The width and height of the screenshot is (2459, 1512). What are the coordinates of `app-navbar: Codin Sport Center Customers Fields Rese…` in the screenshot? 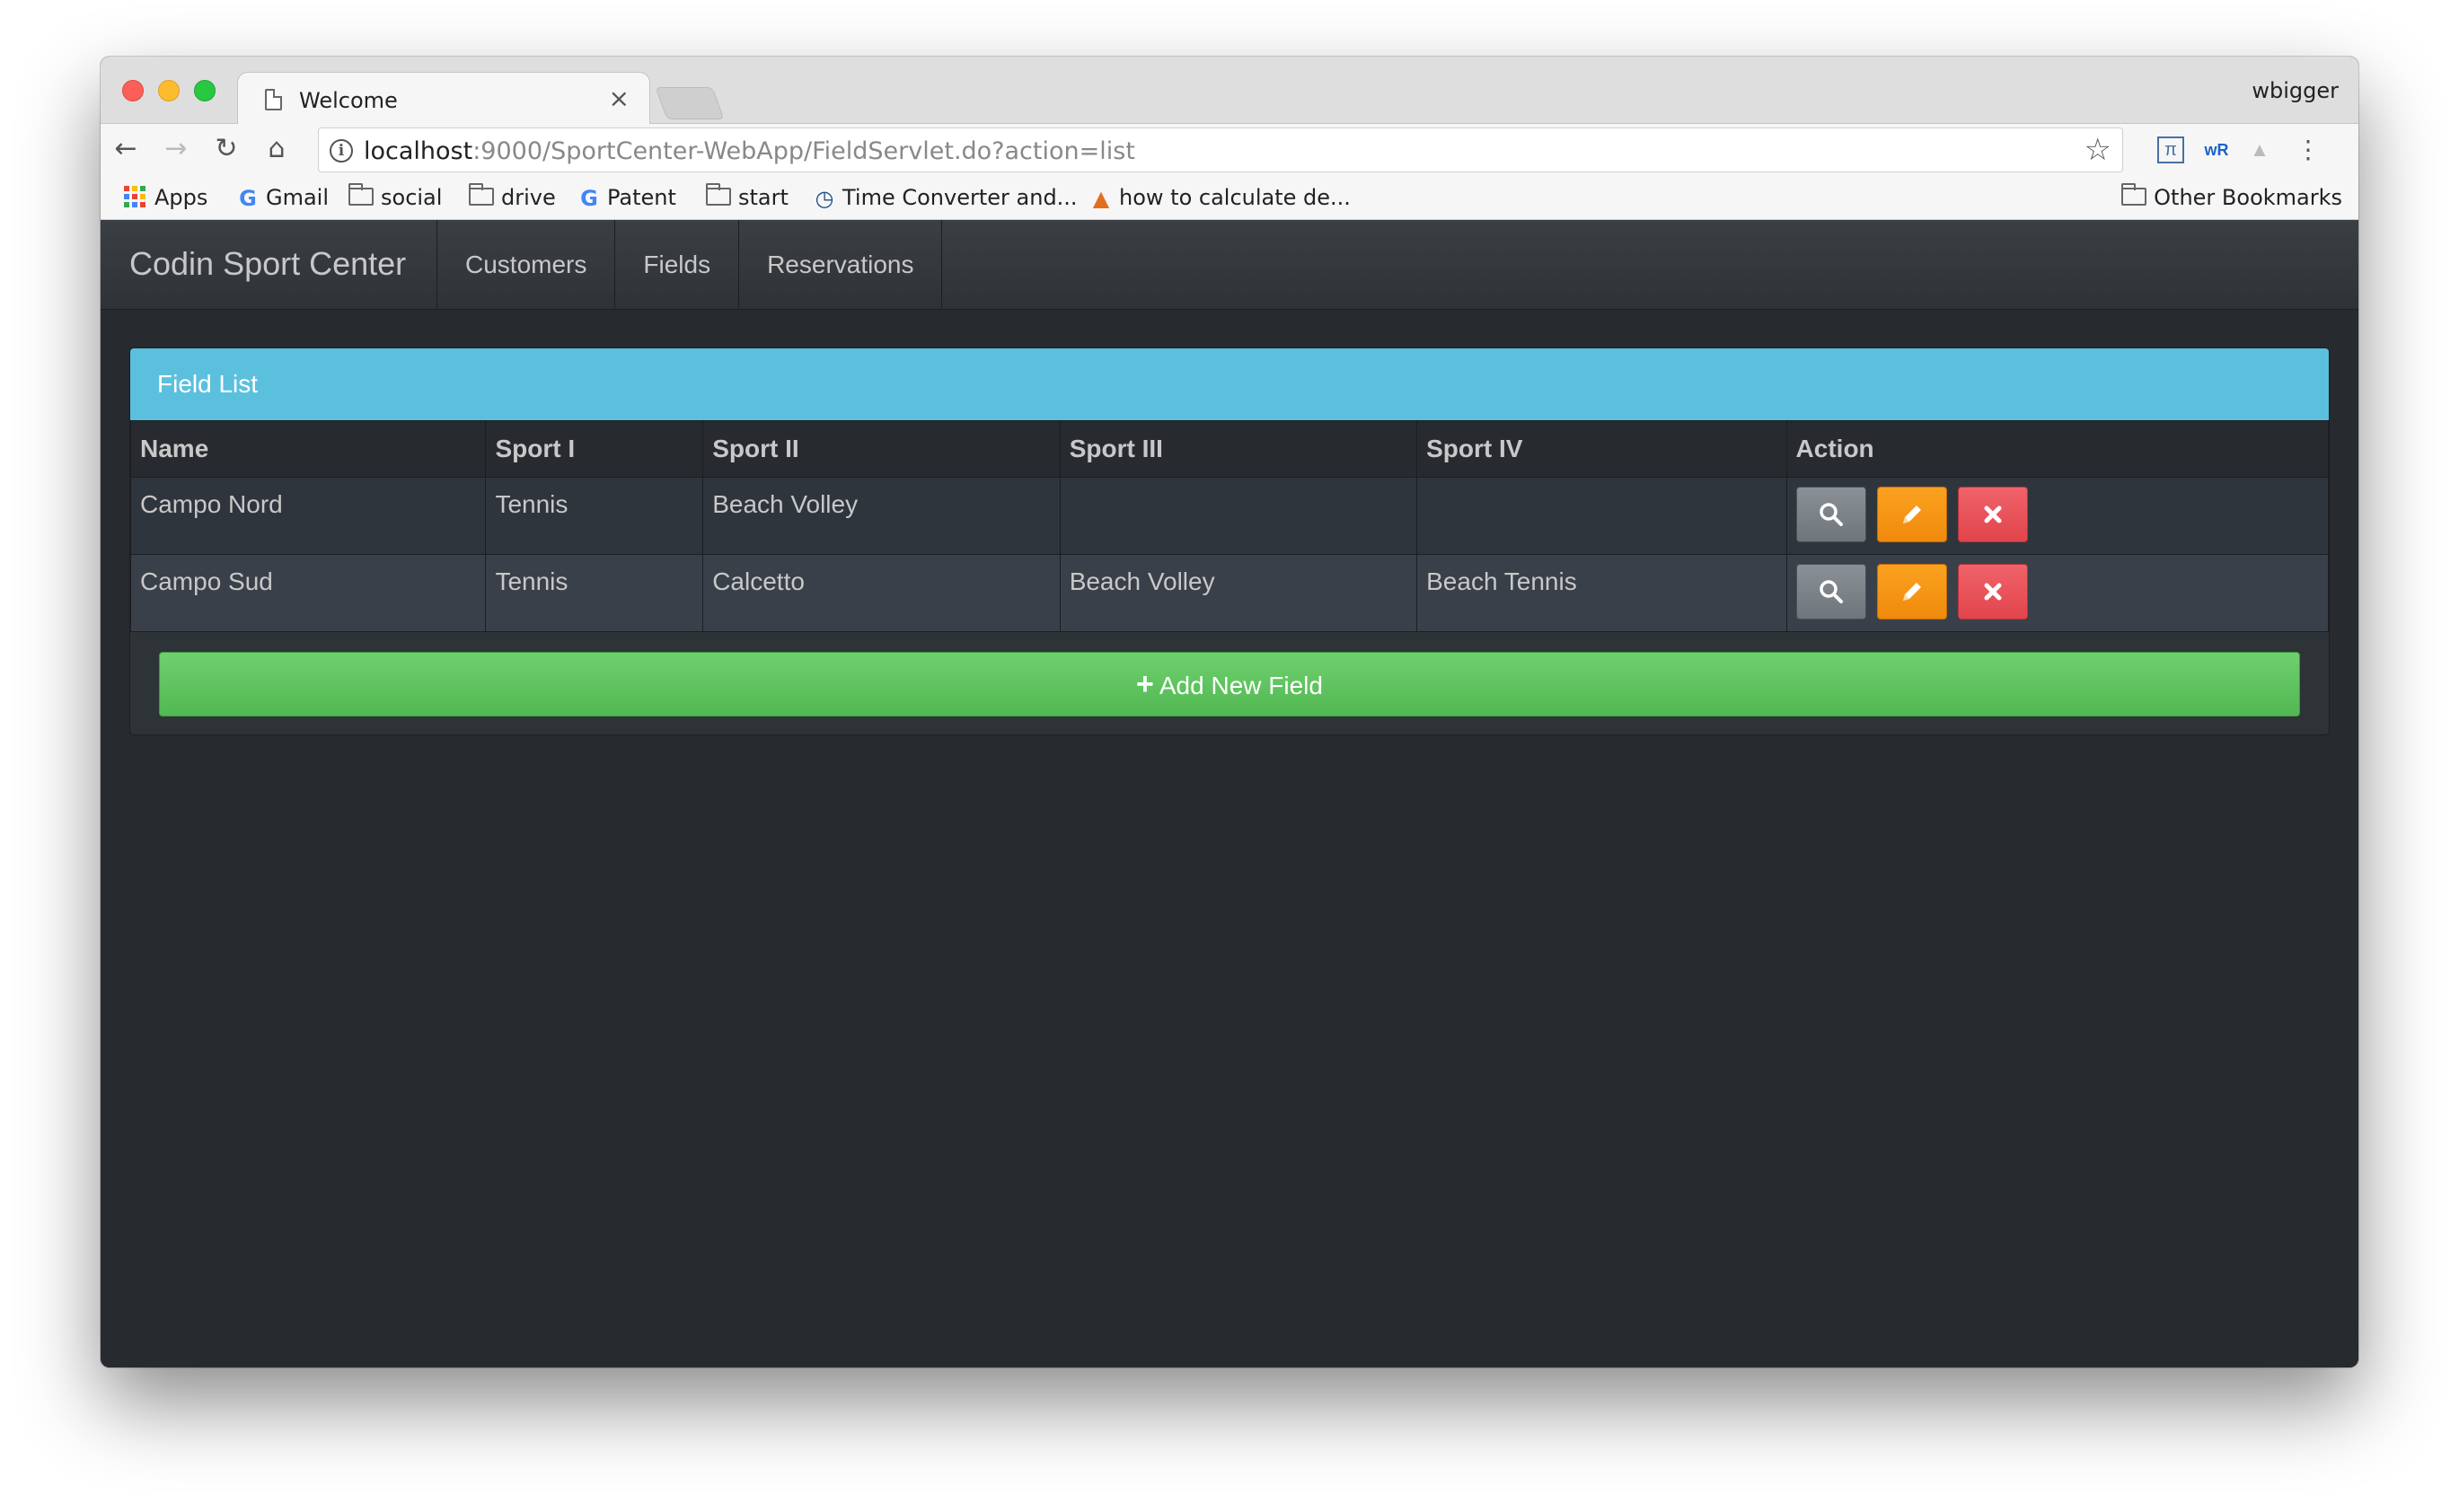 It's located at (1229, 265).